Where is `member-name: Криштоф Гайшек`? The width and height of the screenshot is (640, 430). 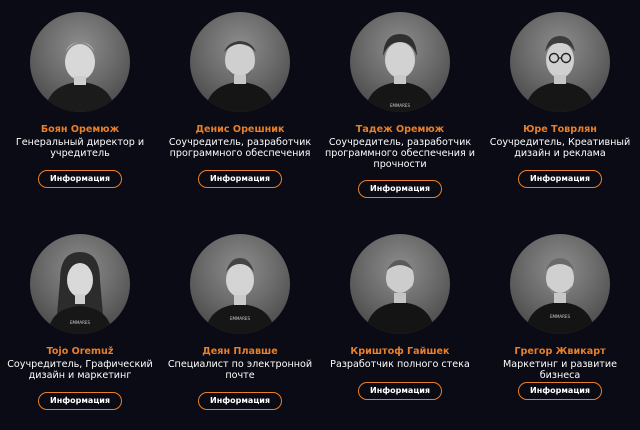
member-name: Криштоф Гайшек is located at coordinates (400, 351).